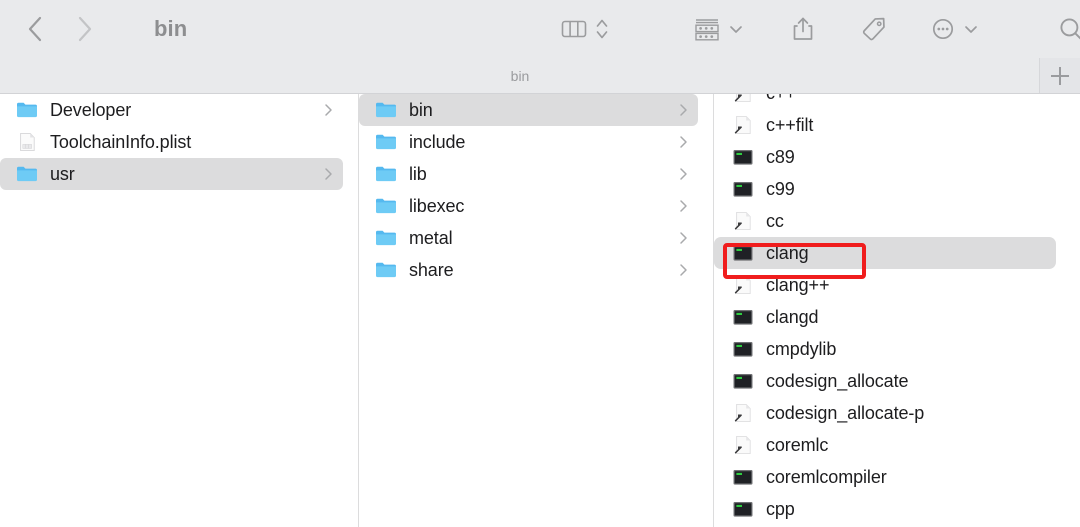  Describe the element at coordinates (528, 238) in the screenshot. I see `list-item: metal` at that location.